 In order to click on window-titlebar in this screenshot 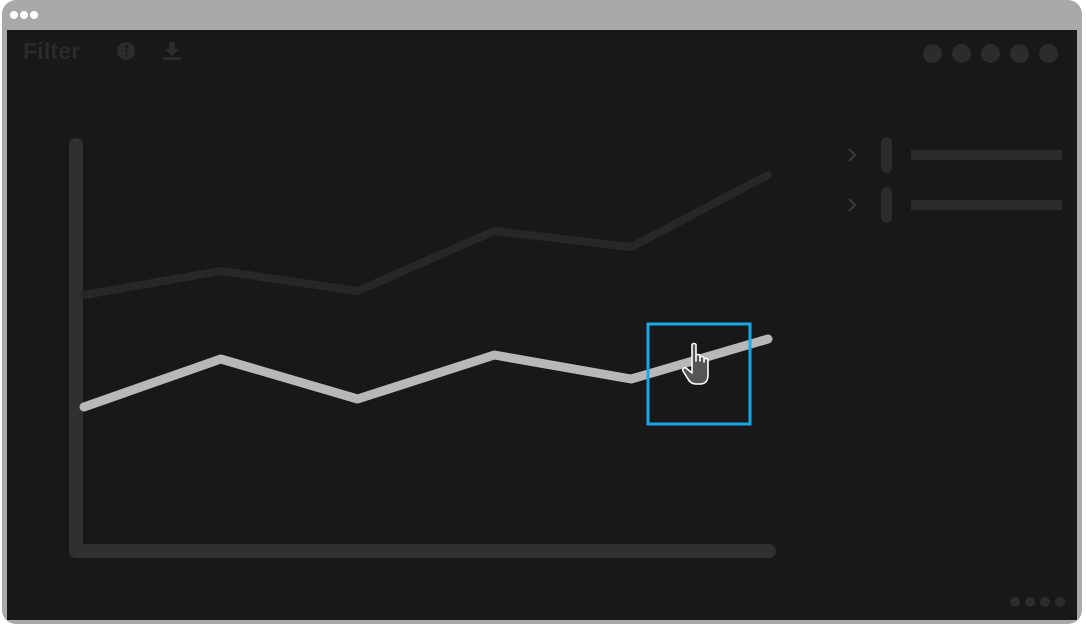, I will do `click(542, 15)`.